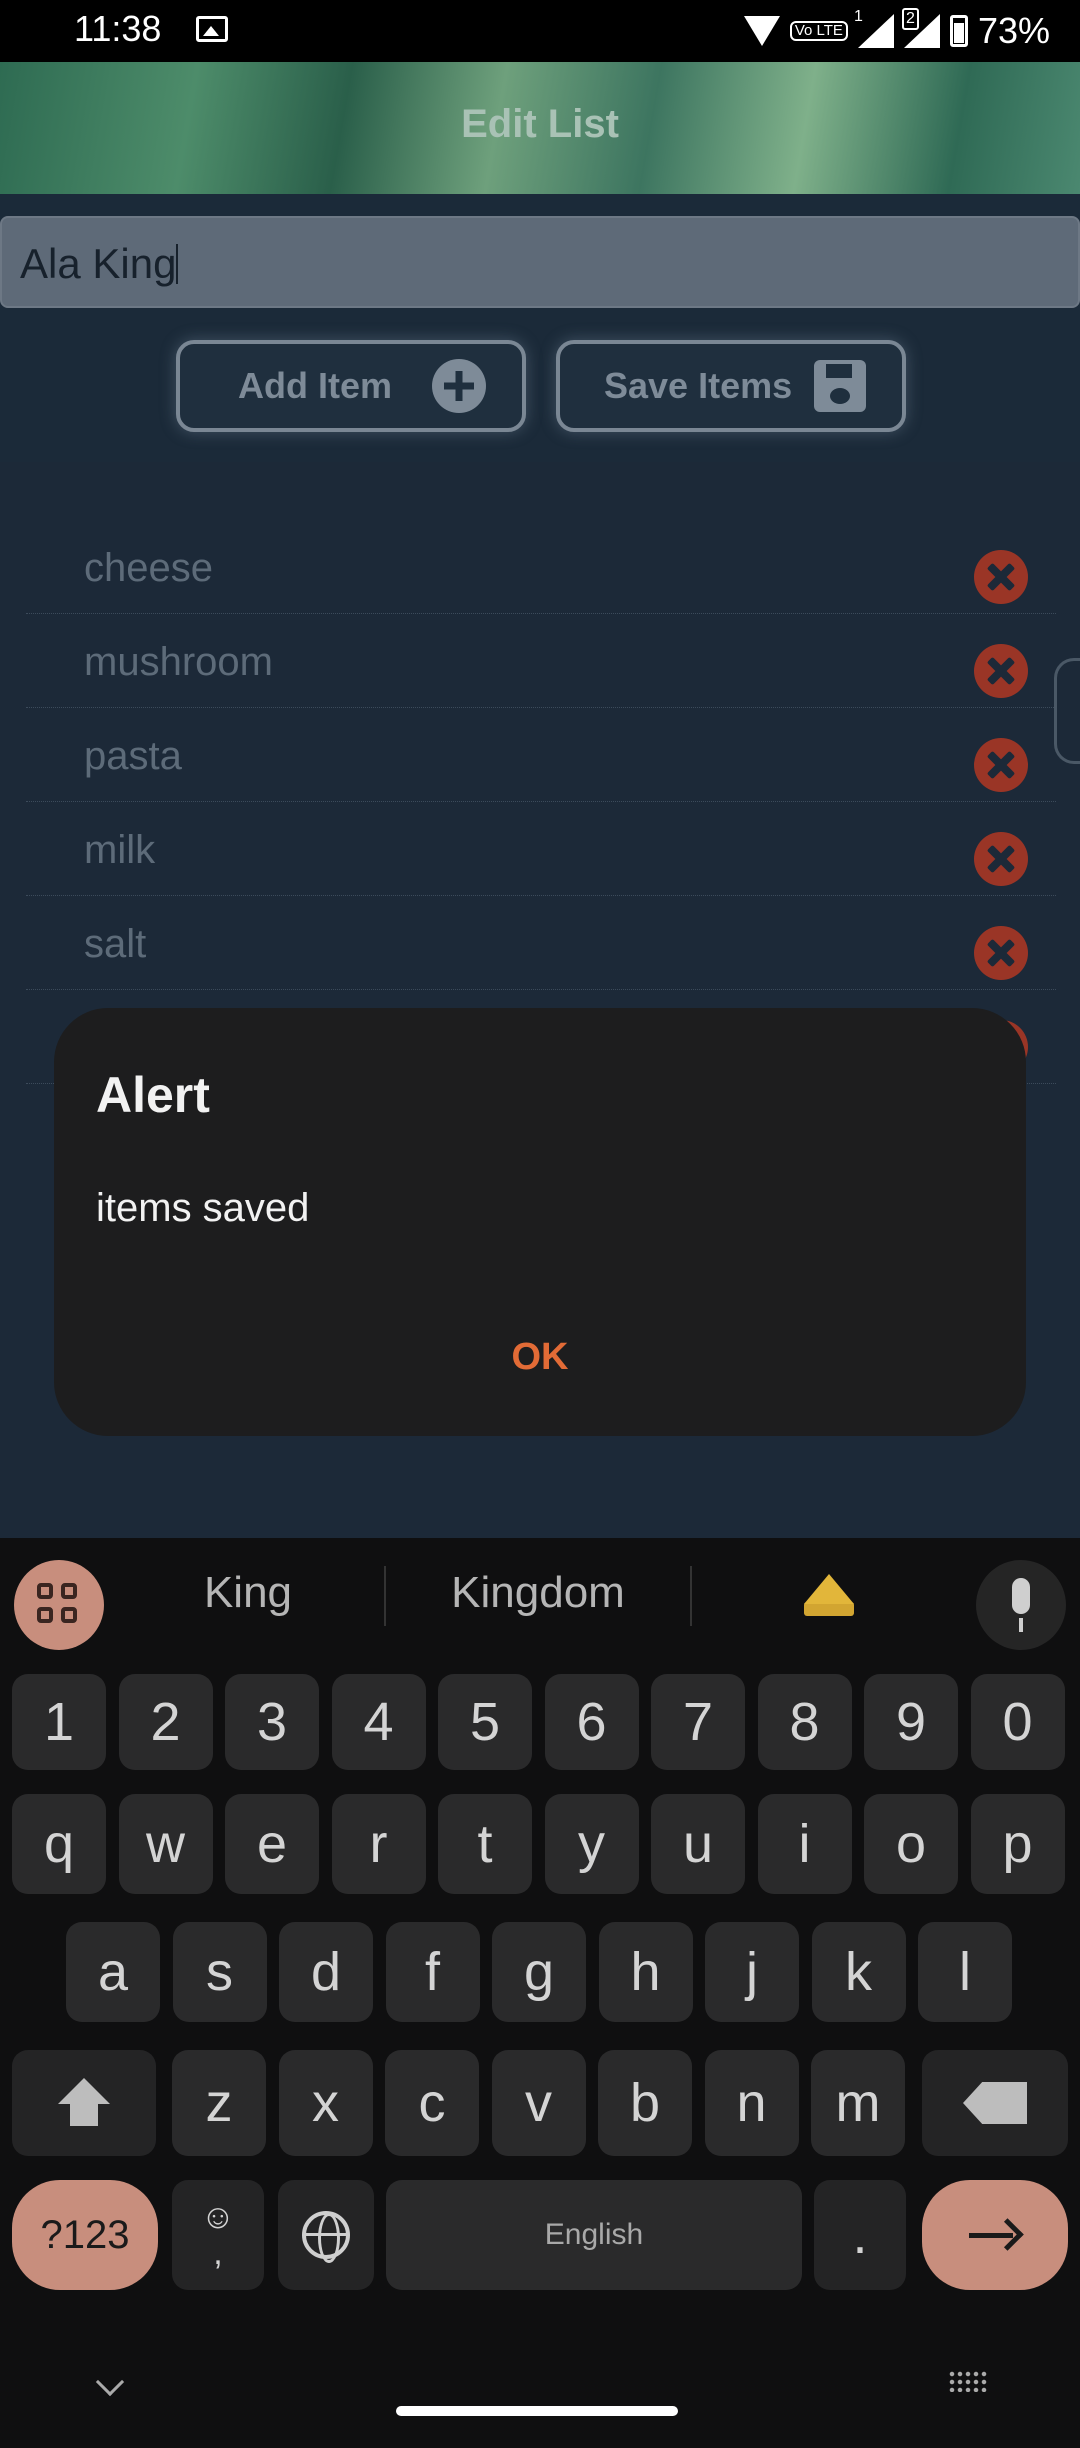  I want to click on backspace-key, so click(995, 2103).